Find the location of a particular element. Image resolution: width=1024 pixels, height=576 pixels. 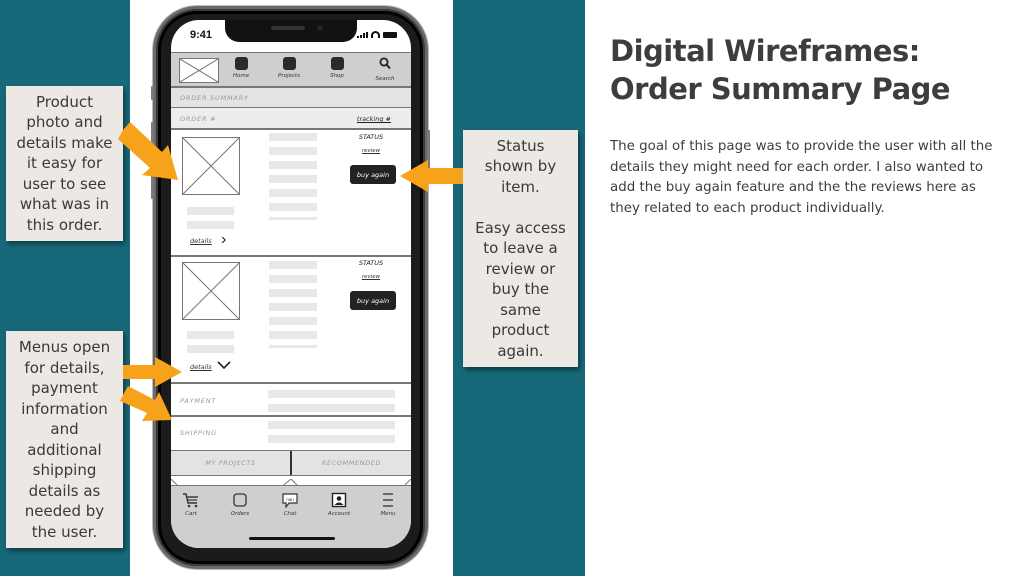

carousel-peek is located at coordinates (291, 483).